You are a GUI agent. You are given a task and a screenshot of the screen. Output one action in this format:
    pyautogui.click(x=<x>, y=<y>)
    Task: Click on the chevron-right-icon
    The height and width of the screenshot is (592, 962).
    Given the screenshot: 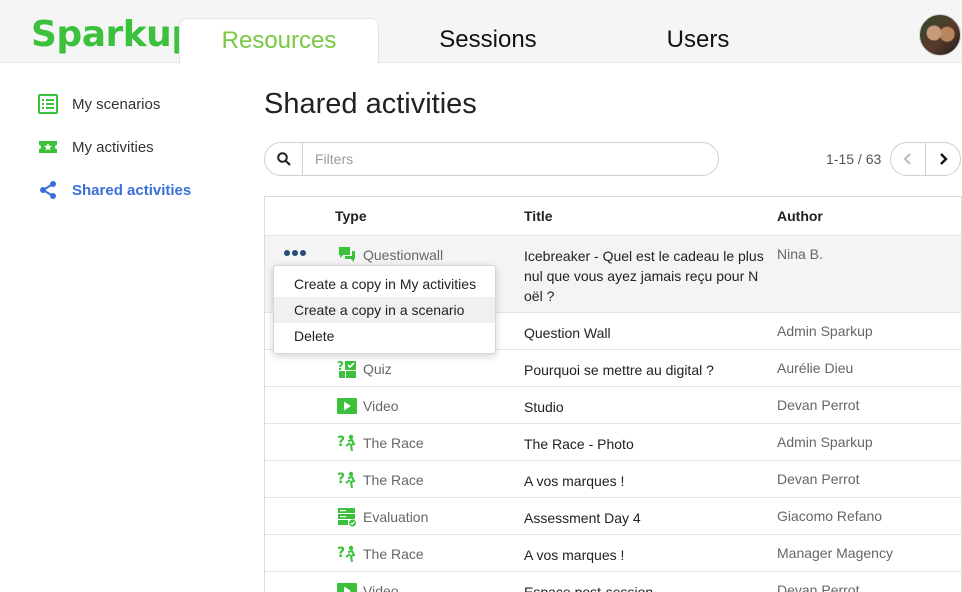 What is the action you would take?
    pyautogui.click(x=943, y=159)
    